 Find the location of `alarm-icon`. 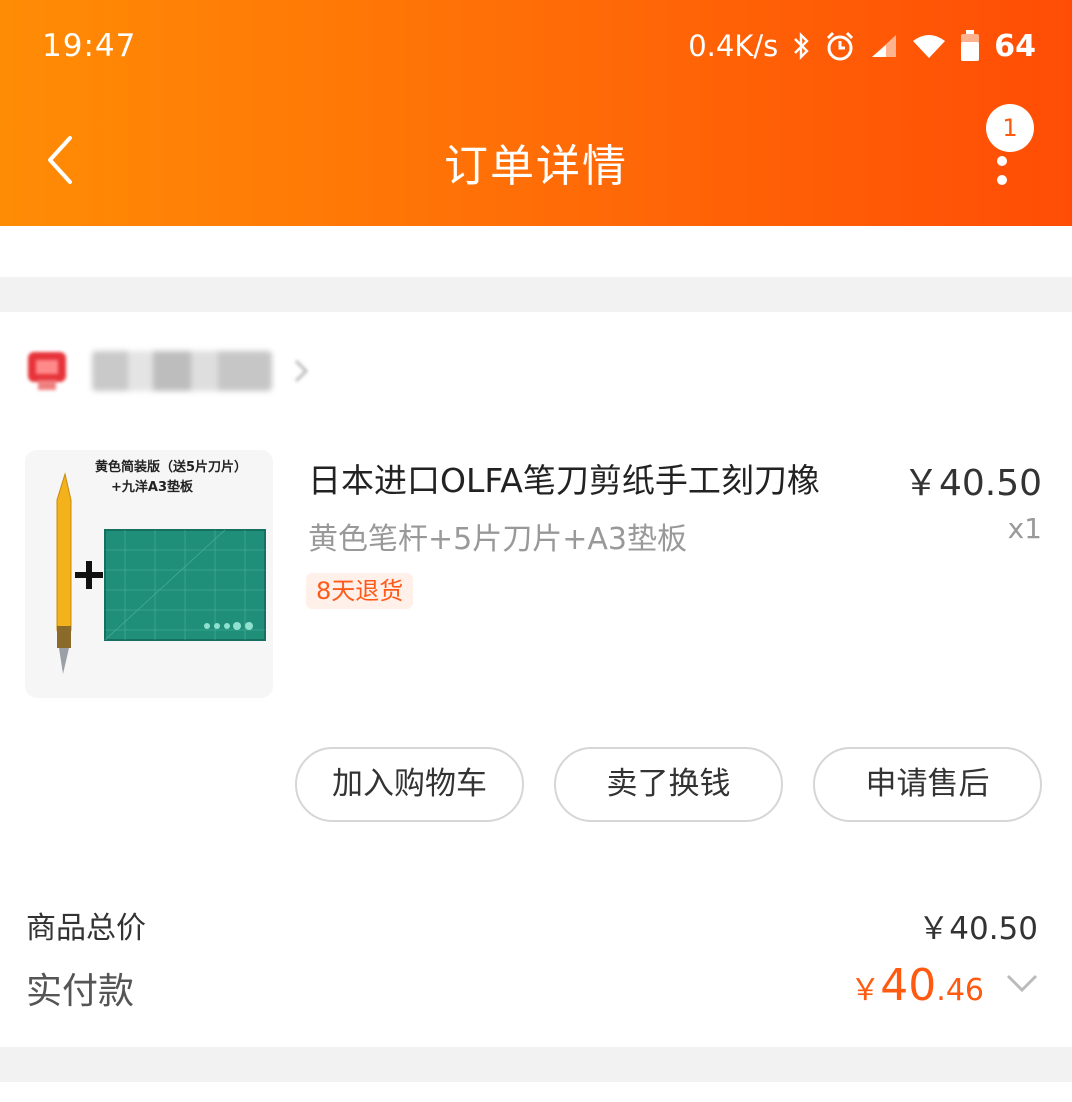

alarm-icon is located at coordinates (840, 46).